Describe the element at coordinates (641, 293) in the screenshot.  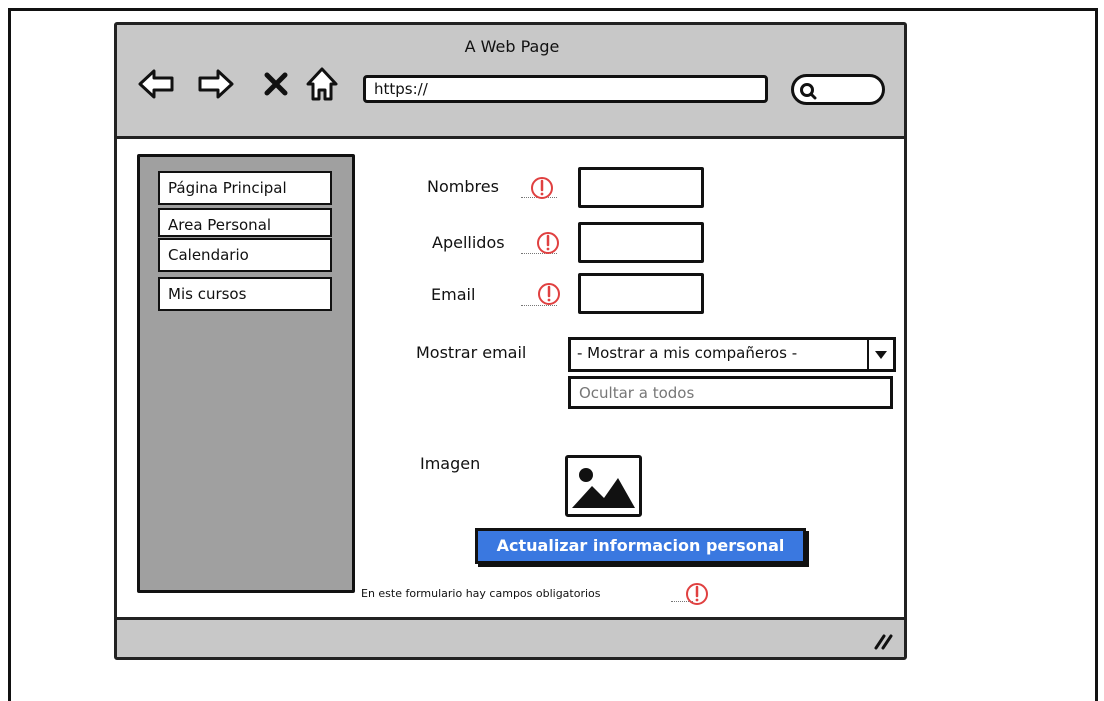
I see `email-input` at that location.